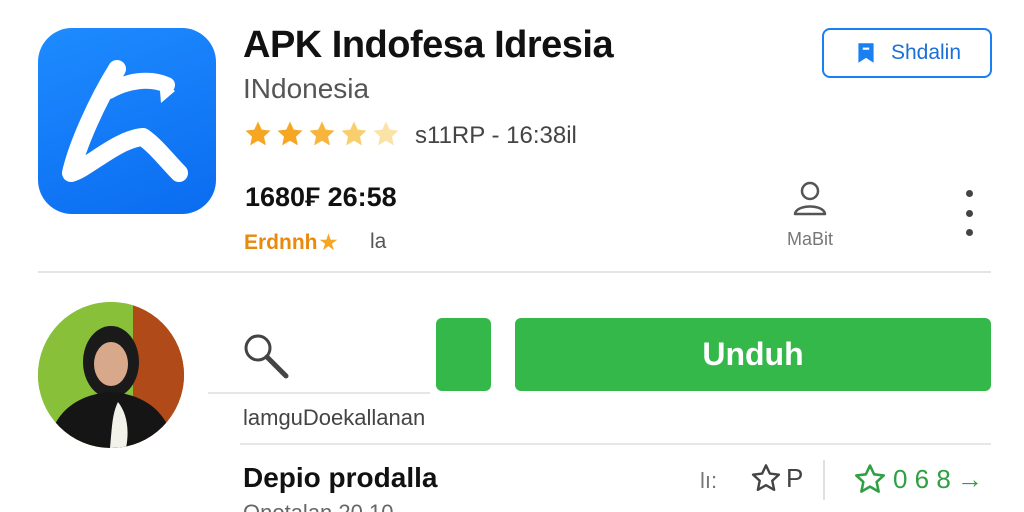 Image resolution: width=1024 pixels, height=512 pixels. I want to click on app-title: APK Indofesa Idresia, so click(428, 45).